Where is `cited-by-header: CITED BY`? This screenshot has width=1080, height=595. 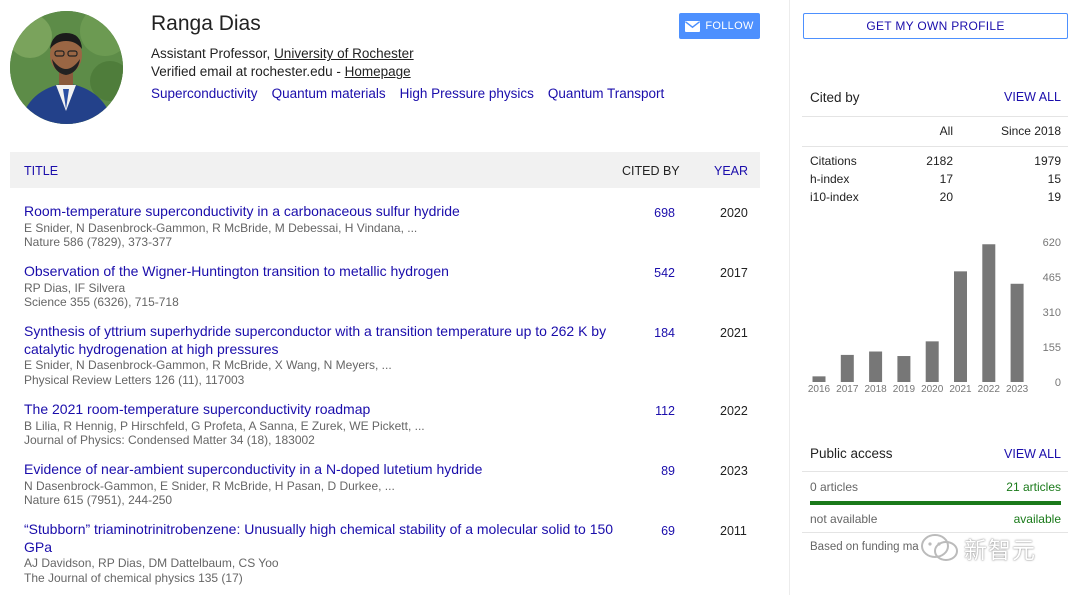 cited-by-header: CITED BY is located at coordinates (651, 171).